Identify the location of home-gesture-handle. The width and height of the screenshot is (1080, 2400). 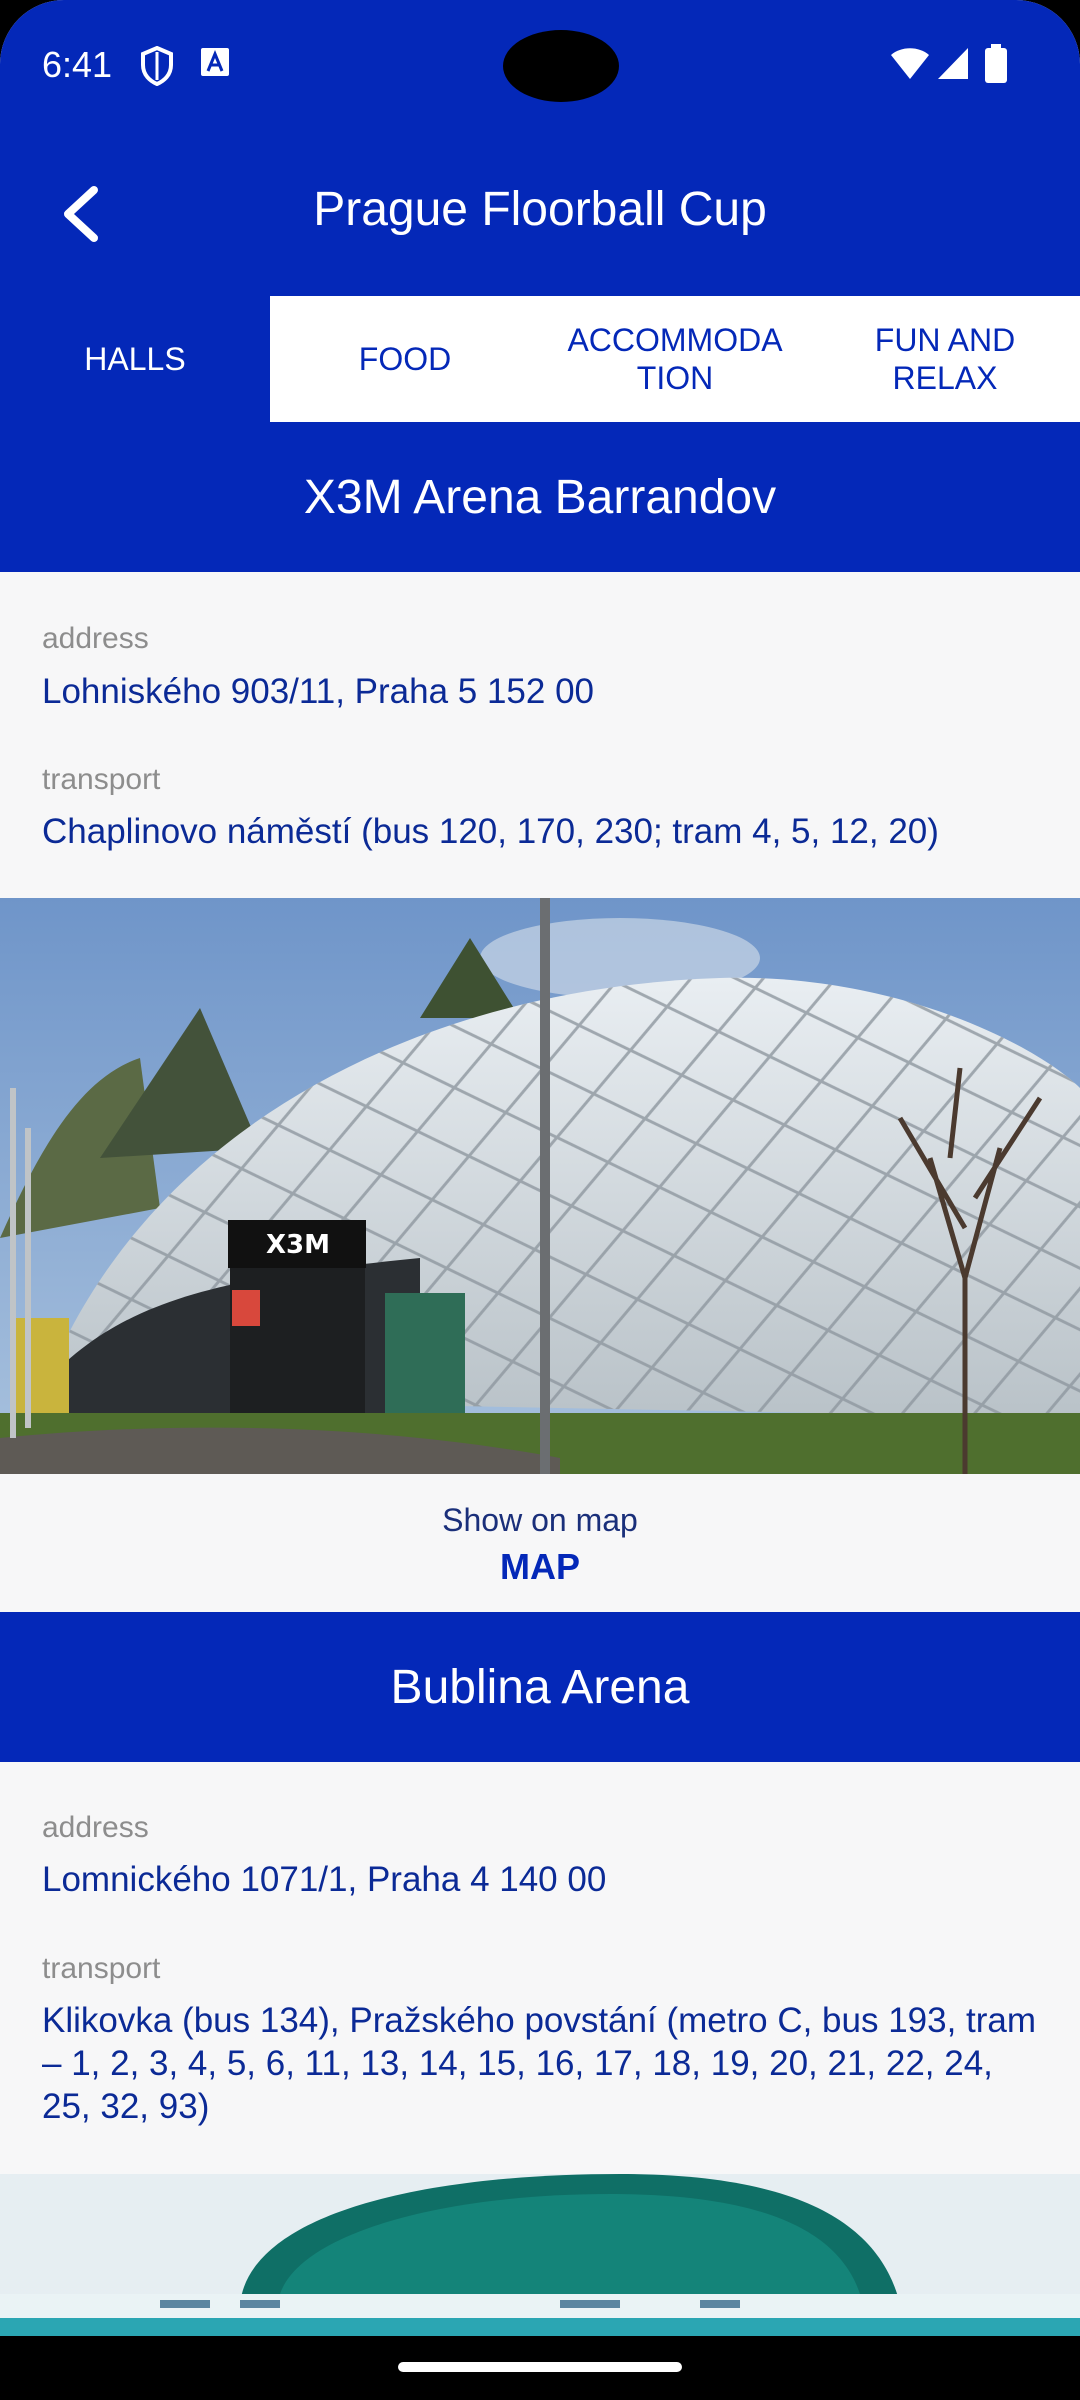
(540, 2367).